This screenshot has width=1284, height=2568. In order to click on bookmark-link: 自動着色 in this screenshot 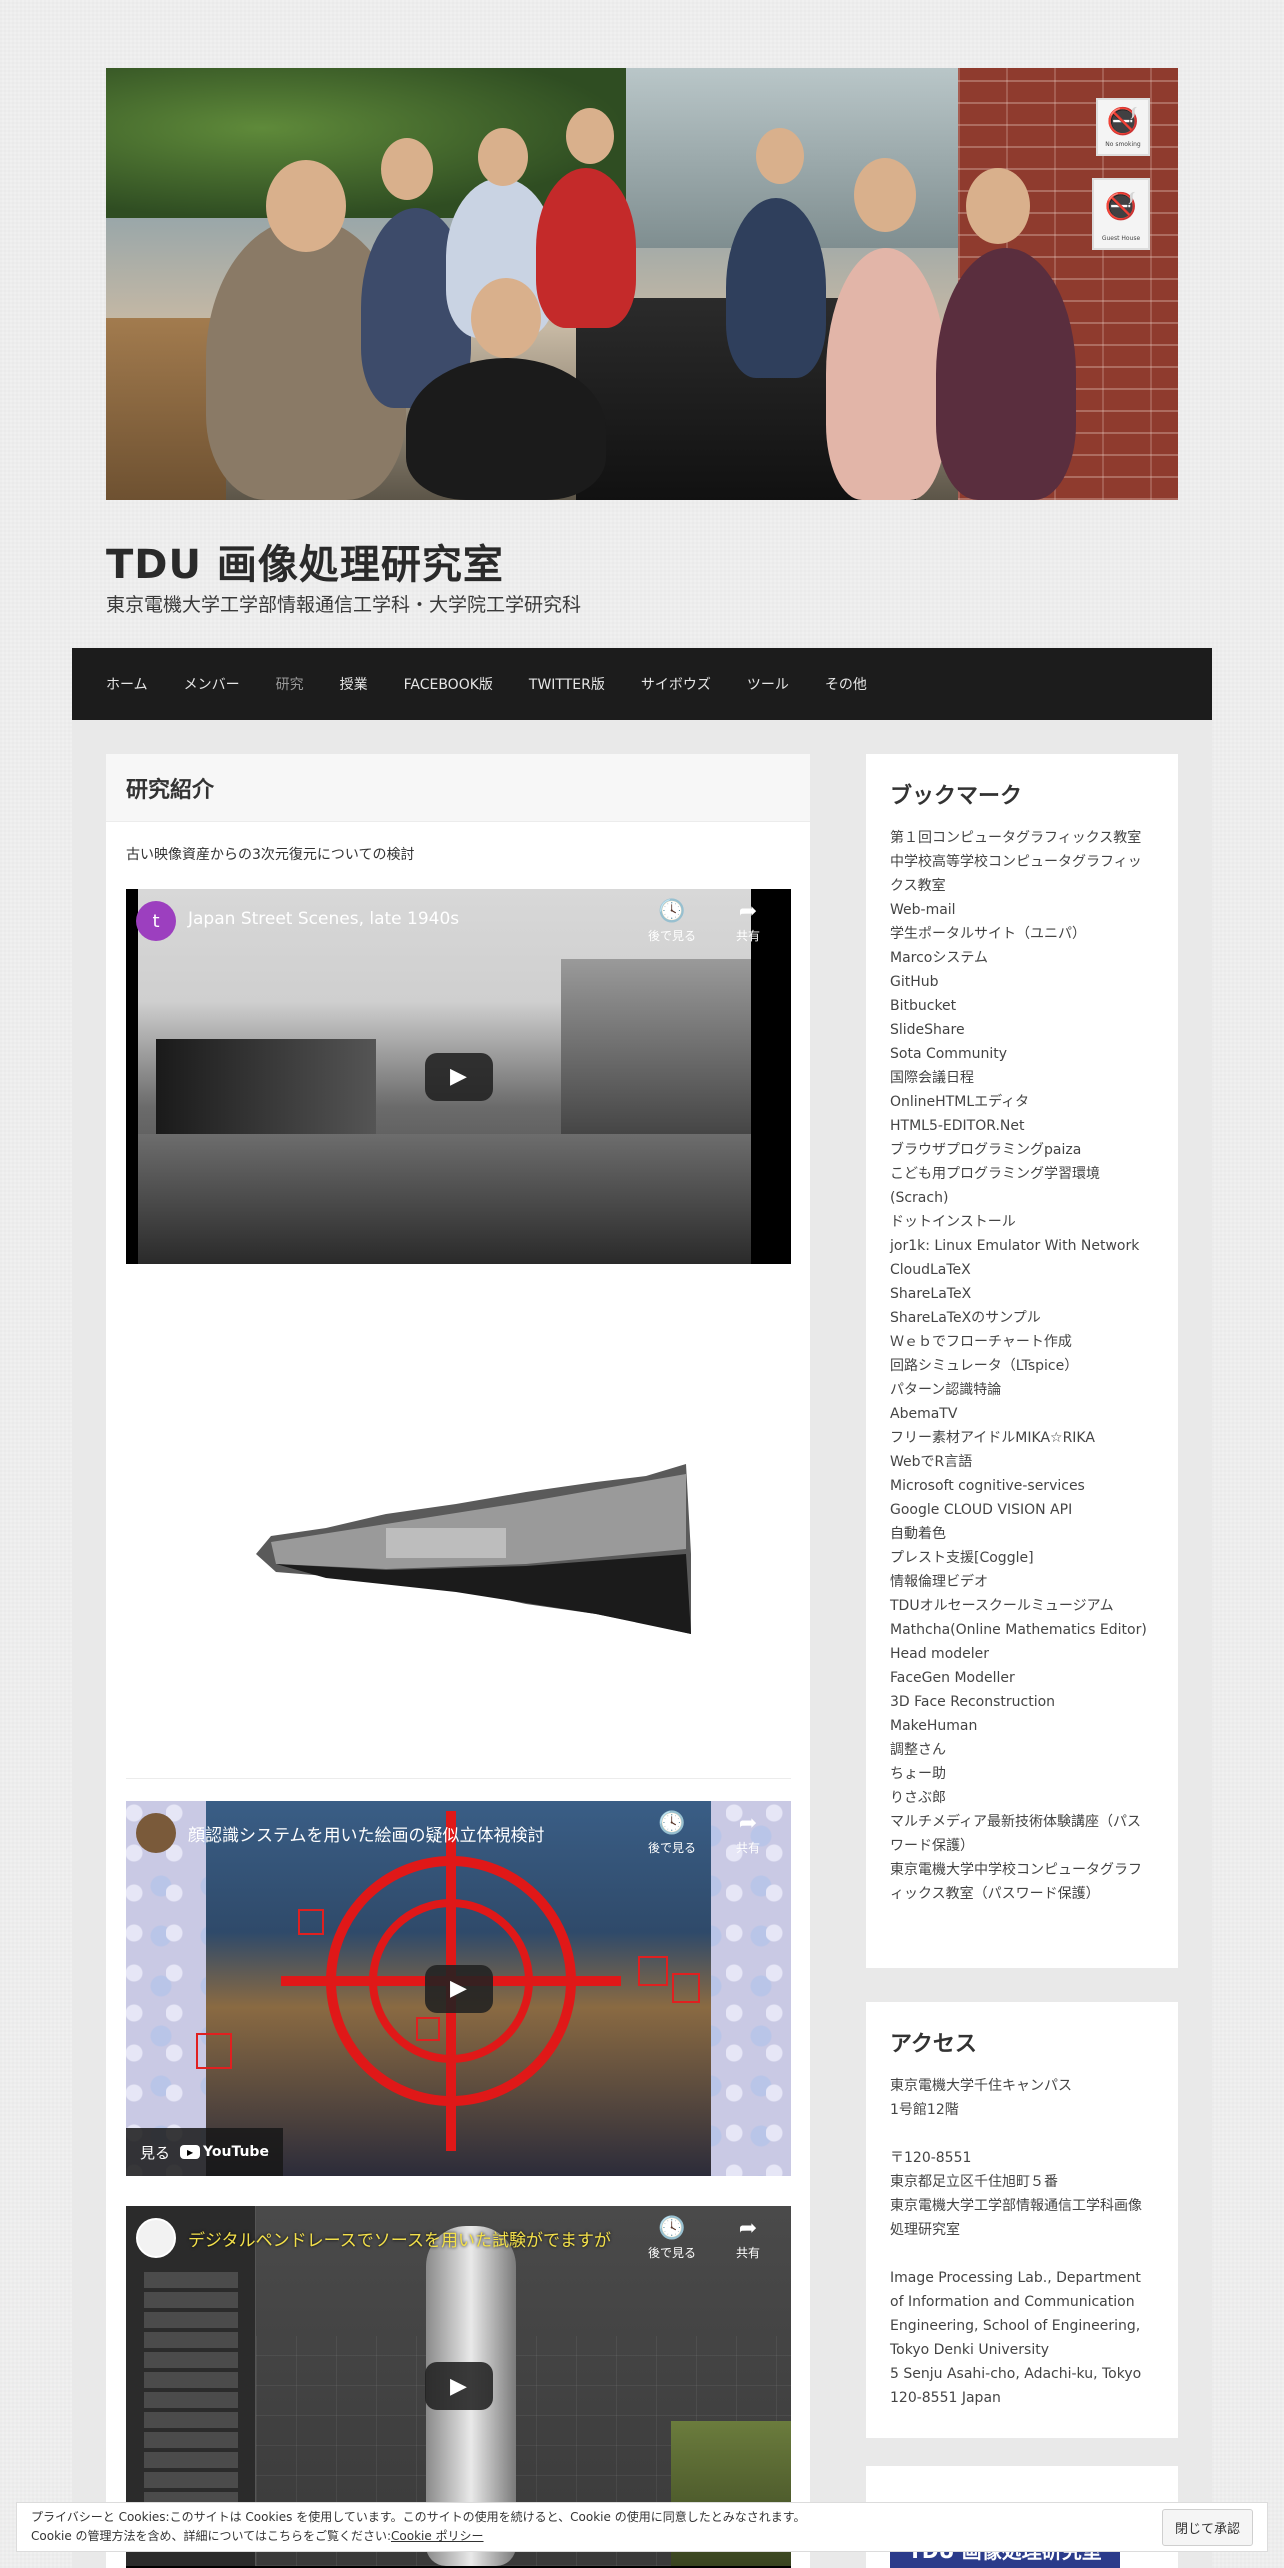, I will do `click(1022, 1534)`.